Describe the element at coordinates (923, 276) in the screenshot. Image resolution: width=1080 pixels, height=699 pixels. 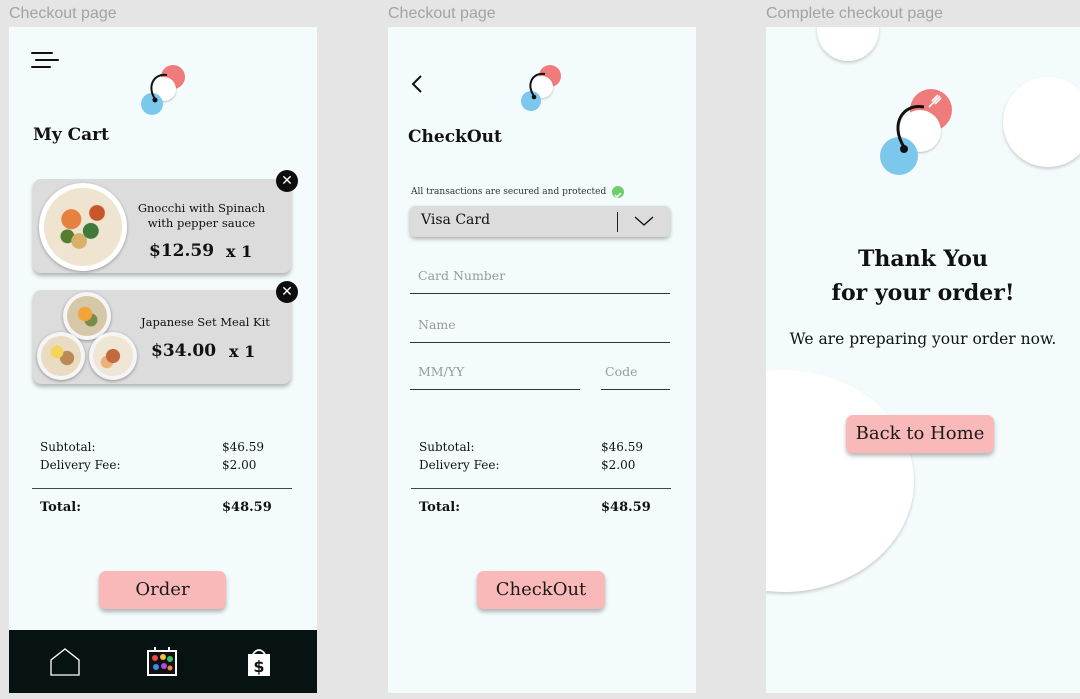
I see `thank-you-heading: Thank You for your order!` at that location.